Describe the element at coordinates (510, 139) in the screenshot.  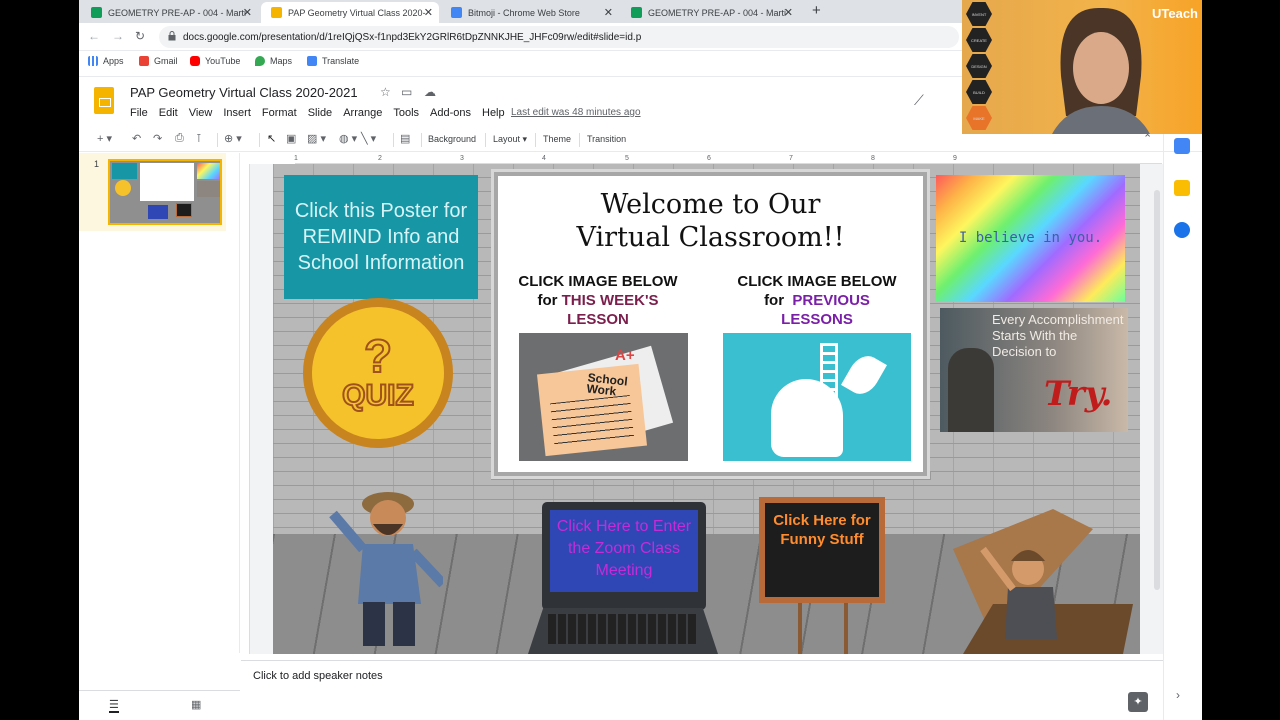
I see `layout-button: Layout ▾` at that location.